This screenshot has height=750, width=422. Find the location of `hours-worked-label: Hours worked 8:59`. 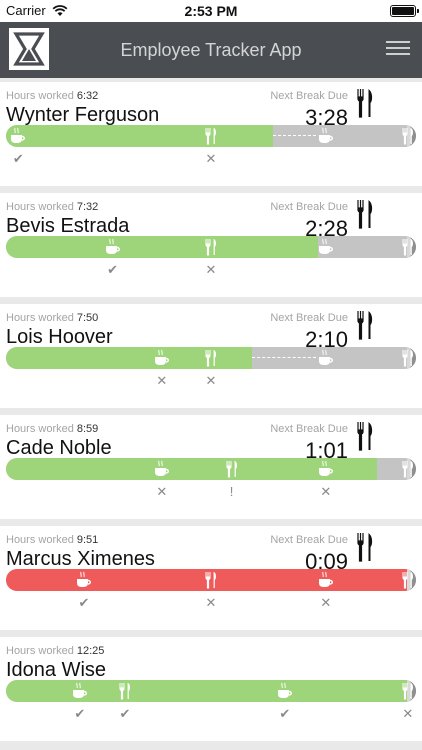

hours-worked-label: Hours worked 8:59 is located at coordinates (52, 429).